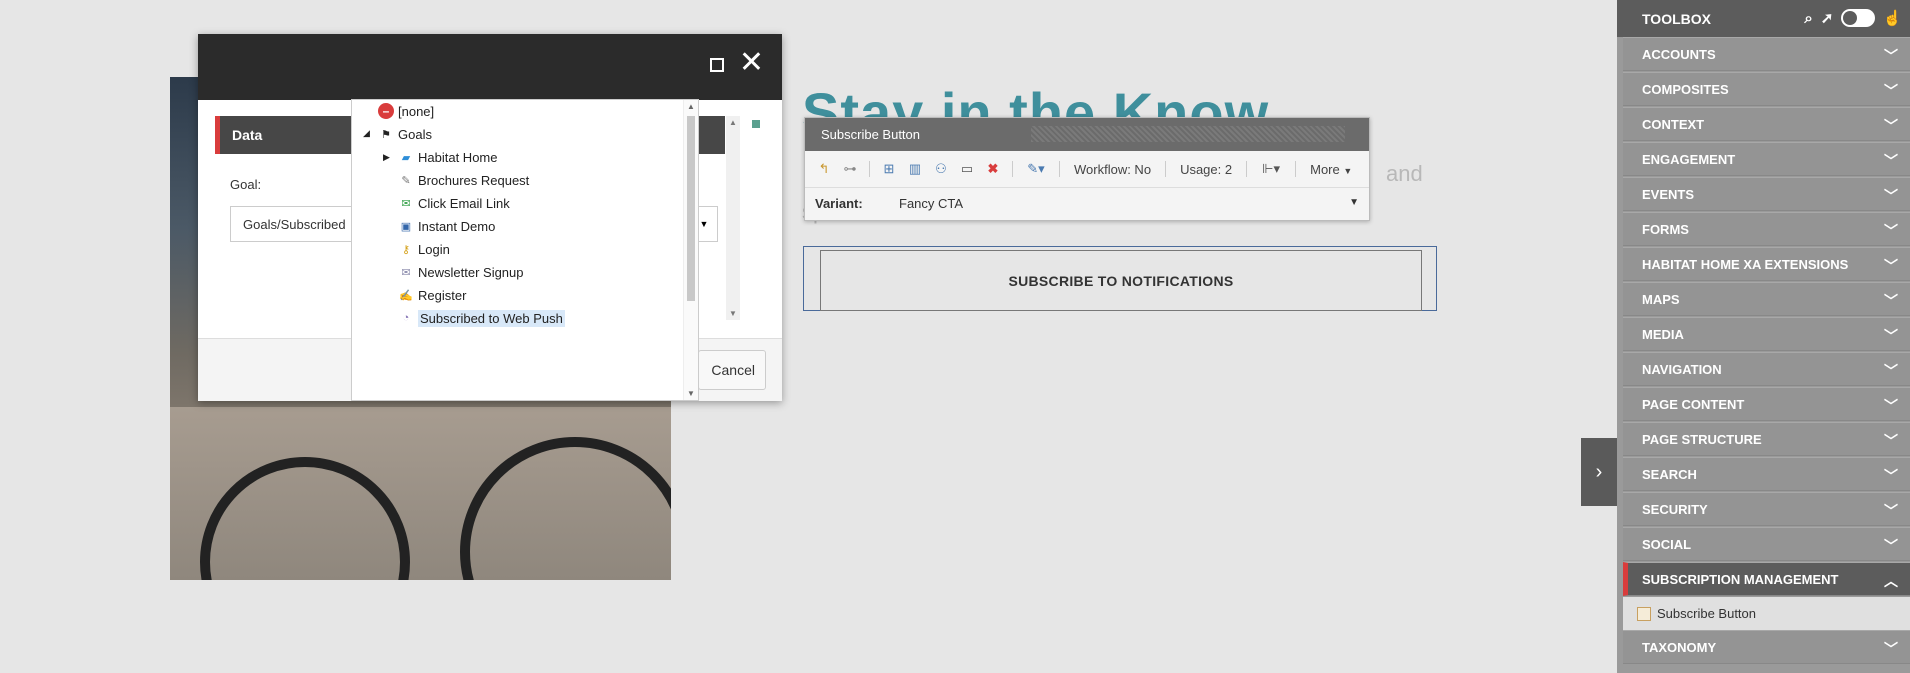 This screenshot has width=1910, height=673. Describe the element at coordinates (889, 169) in the screenshot. I see `move-icon: ⊞` at that location.